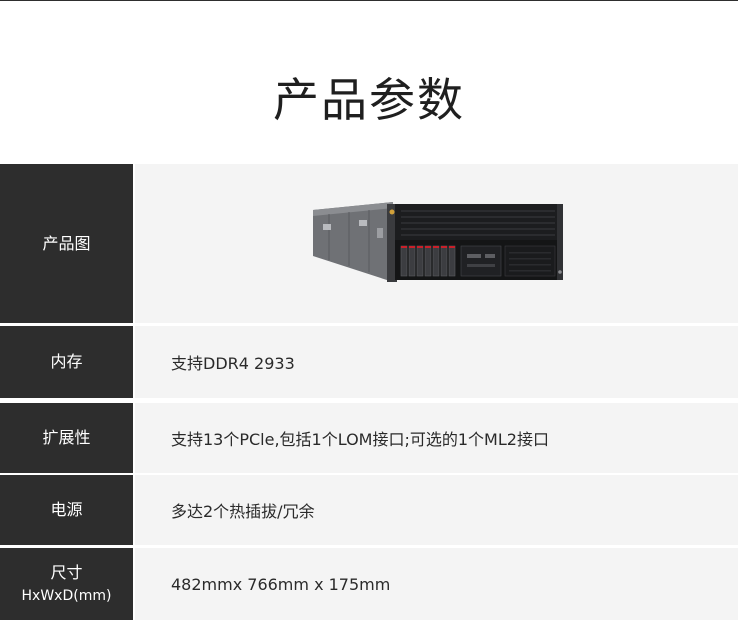 The width and height of the screenshot is (738, 625). I want to click on spec-label-text: 扩展性, so click(66, 437).